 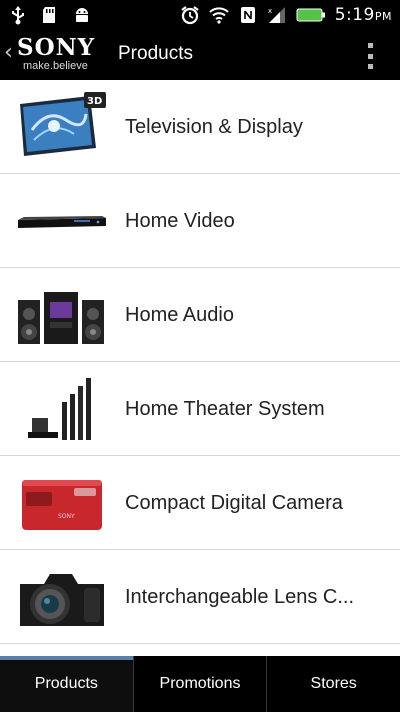 I want to click on list-item-television-display: 3D Television & Display, so click(x=200, y=127).